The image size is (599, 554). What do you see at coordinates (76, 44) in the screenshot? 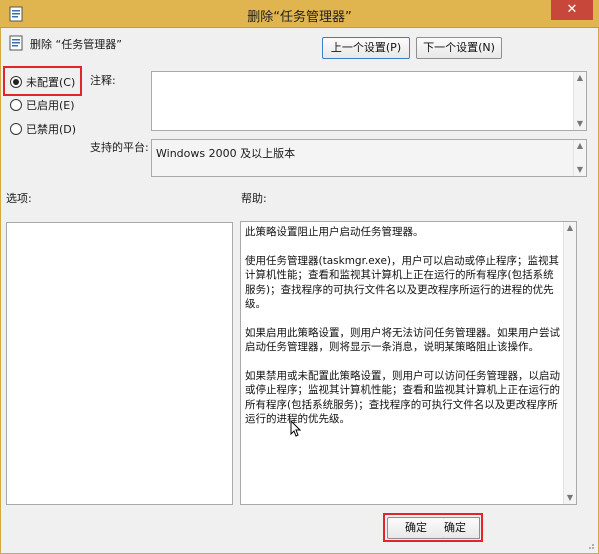
I see `policy-name: 删除 “任务管理器”` at bounding box center [76, 44].